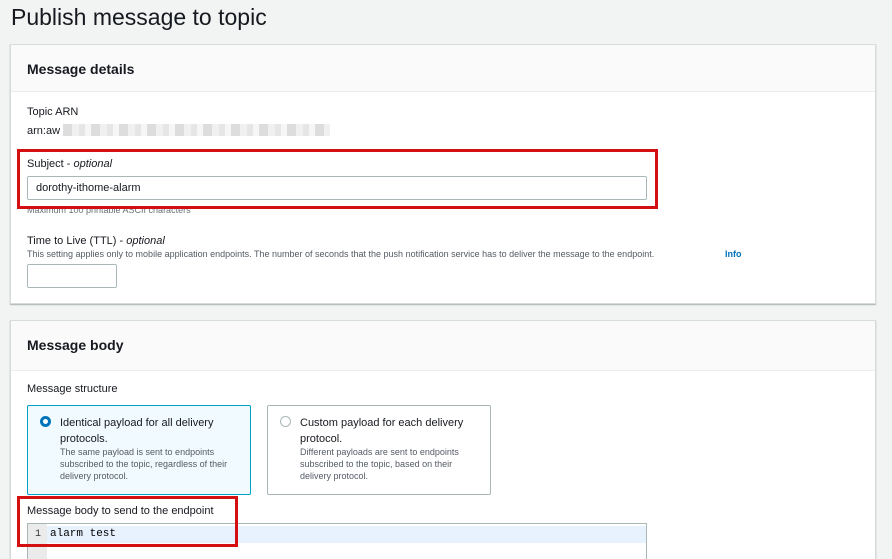 This screenshot has width=892, height=559. I want to click on ttl-input, so click(72, 276).